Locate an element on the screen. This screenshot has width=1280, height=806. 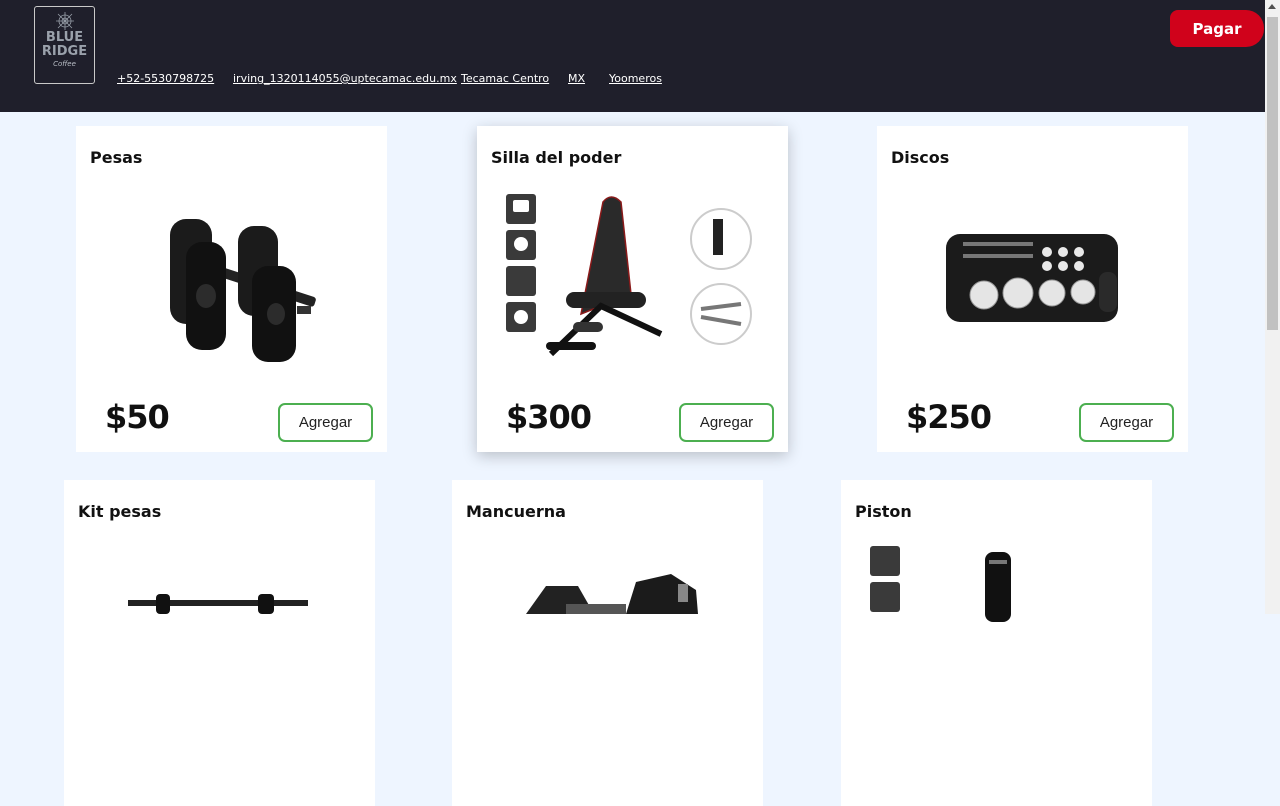
page-scrollbar is located at coordinates (1272, 307).